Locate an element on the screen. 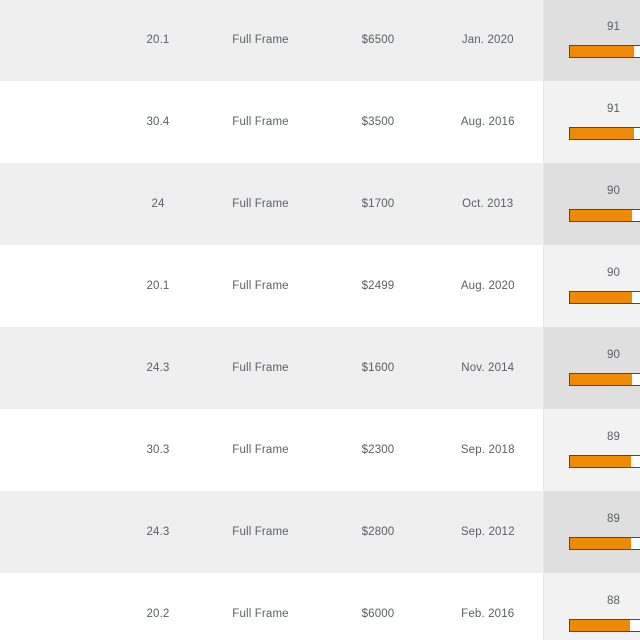 The image size is (640, 640). cell-price: $2499 is located at coordinates (378, 286).